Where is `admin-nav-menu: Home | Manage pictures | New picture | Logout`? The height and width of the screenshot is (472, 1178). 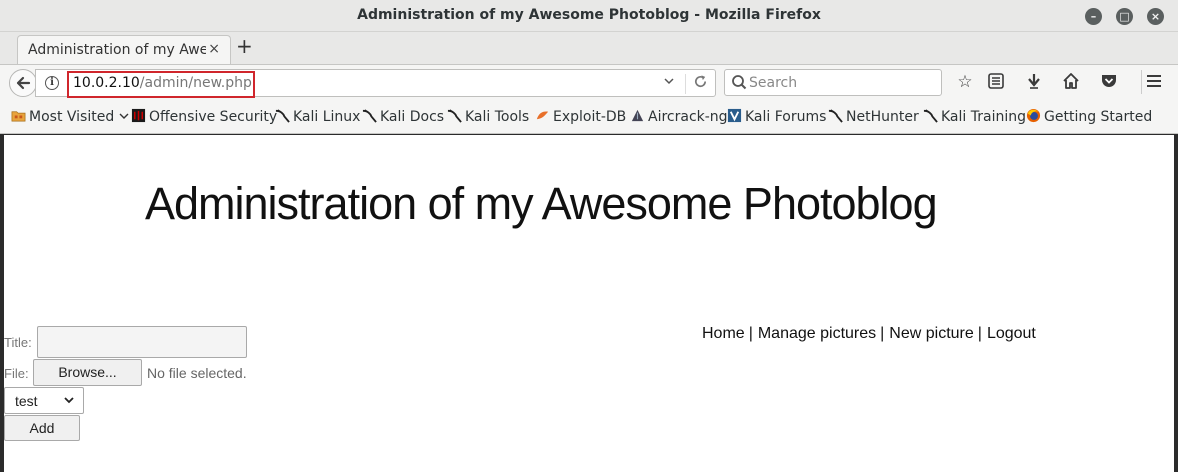 admin-nav-menu: Home | Manage pictures | New picture | Logout is located at coordinates (869, 334).